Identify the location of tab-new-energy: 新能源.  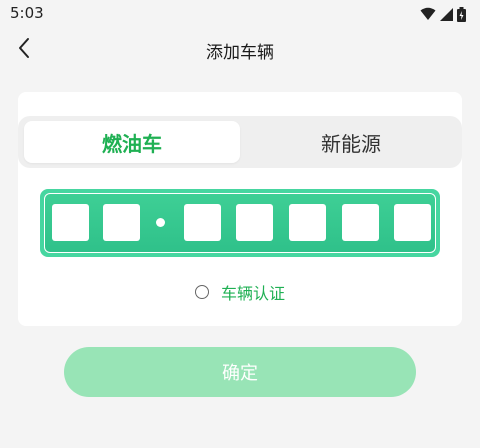
(351, 142).